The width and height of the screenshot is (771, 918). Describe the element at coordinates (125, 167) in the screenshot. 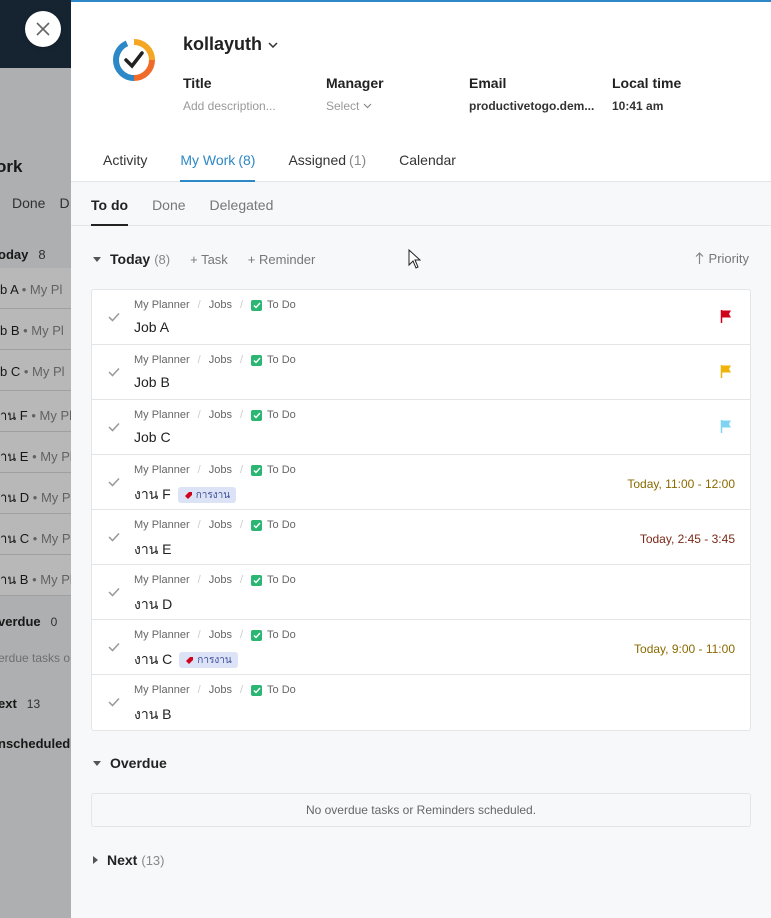

I see `tab-activity: Activity` at that location.